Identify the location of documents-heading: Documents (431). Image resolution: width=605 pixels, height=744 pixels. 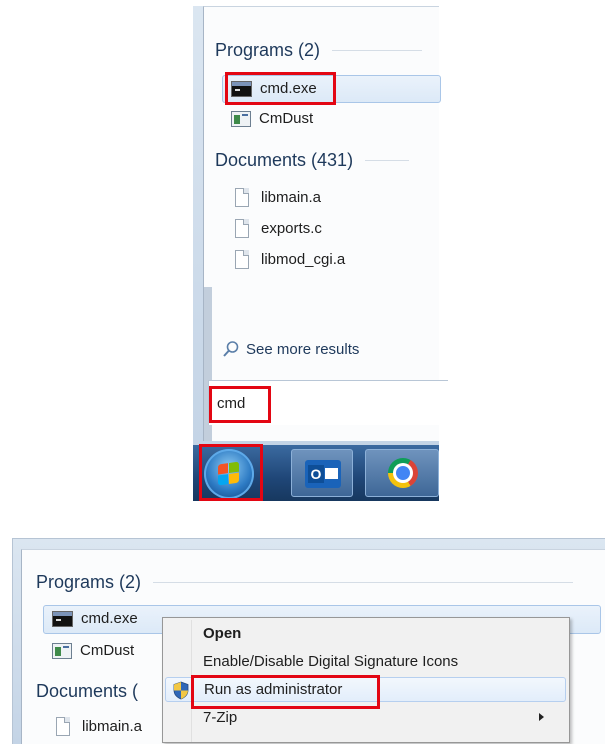
(312, 160).